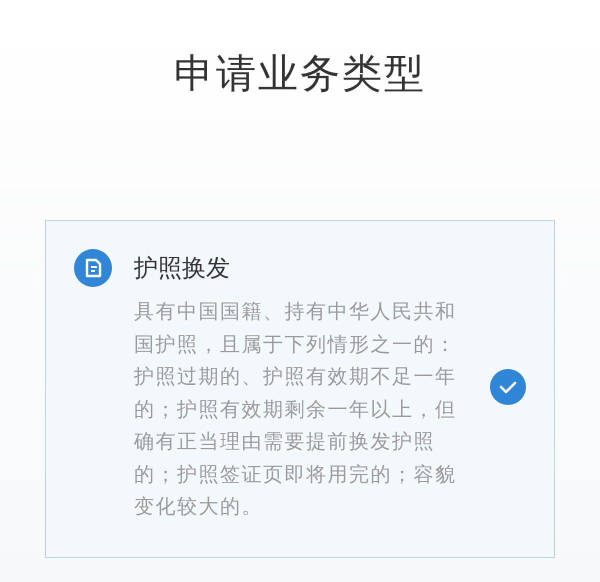  What do you see at coordinates (508, 386) in the screenshot?
I see `check-icon` at bounding box center [508, 386].